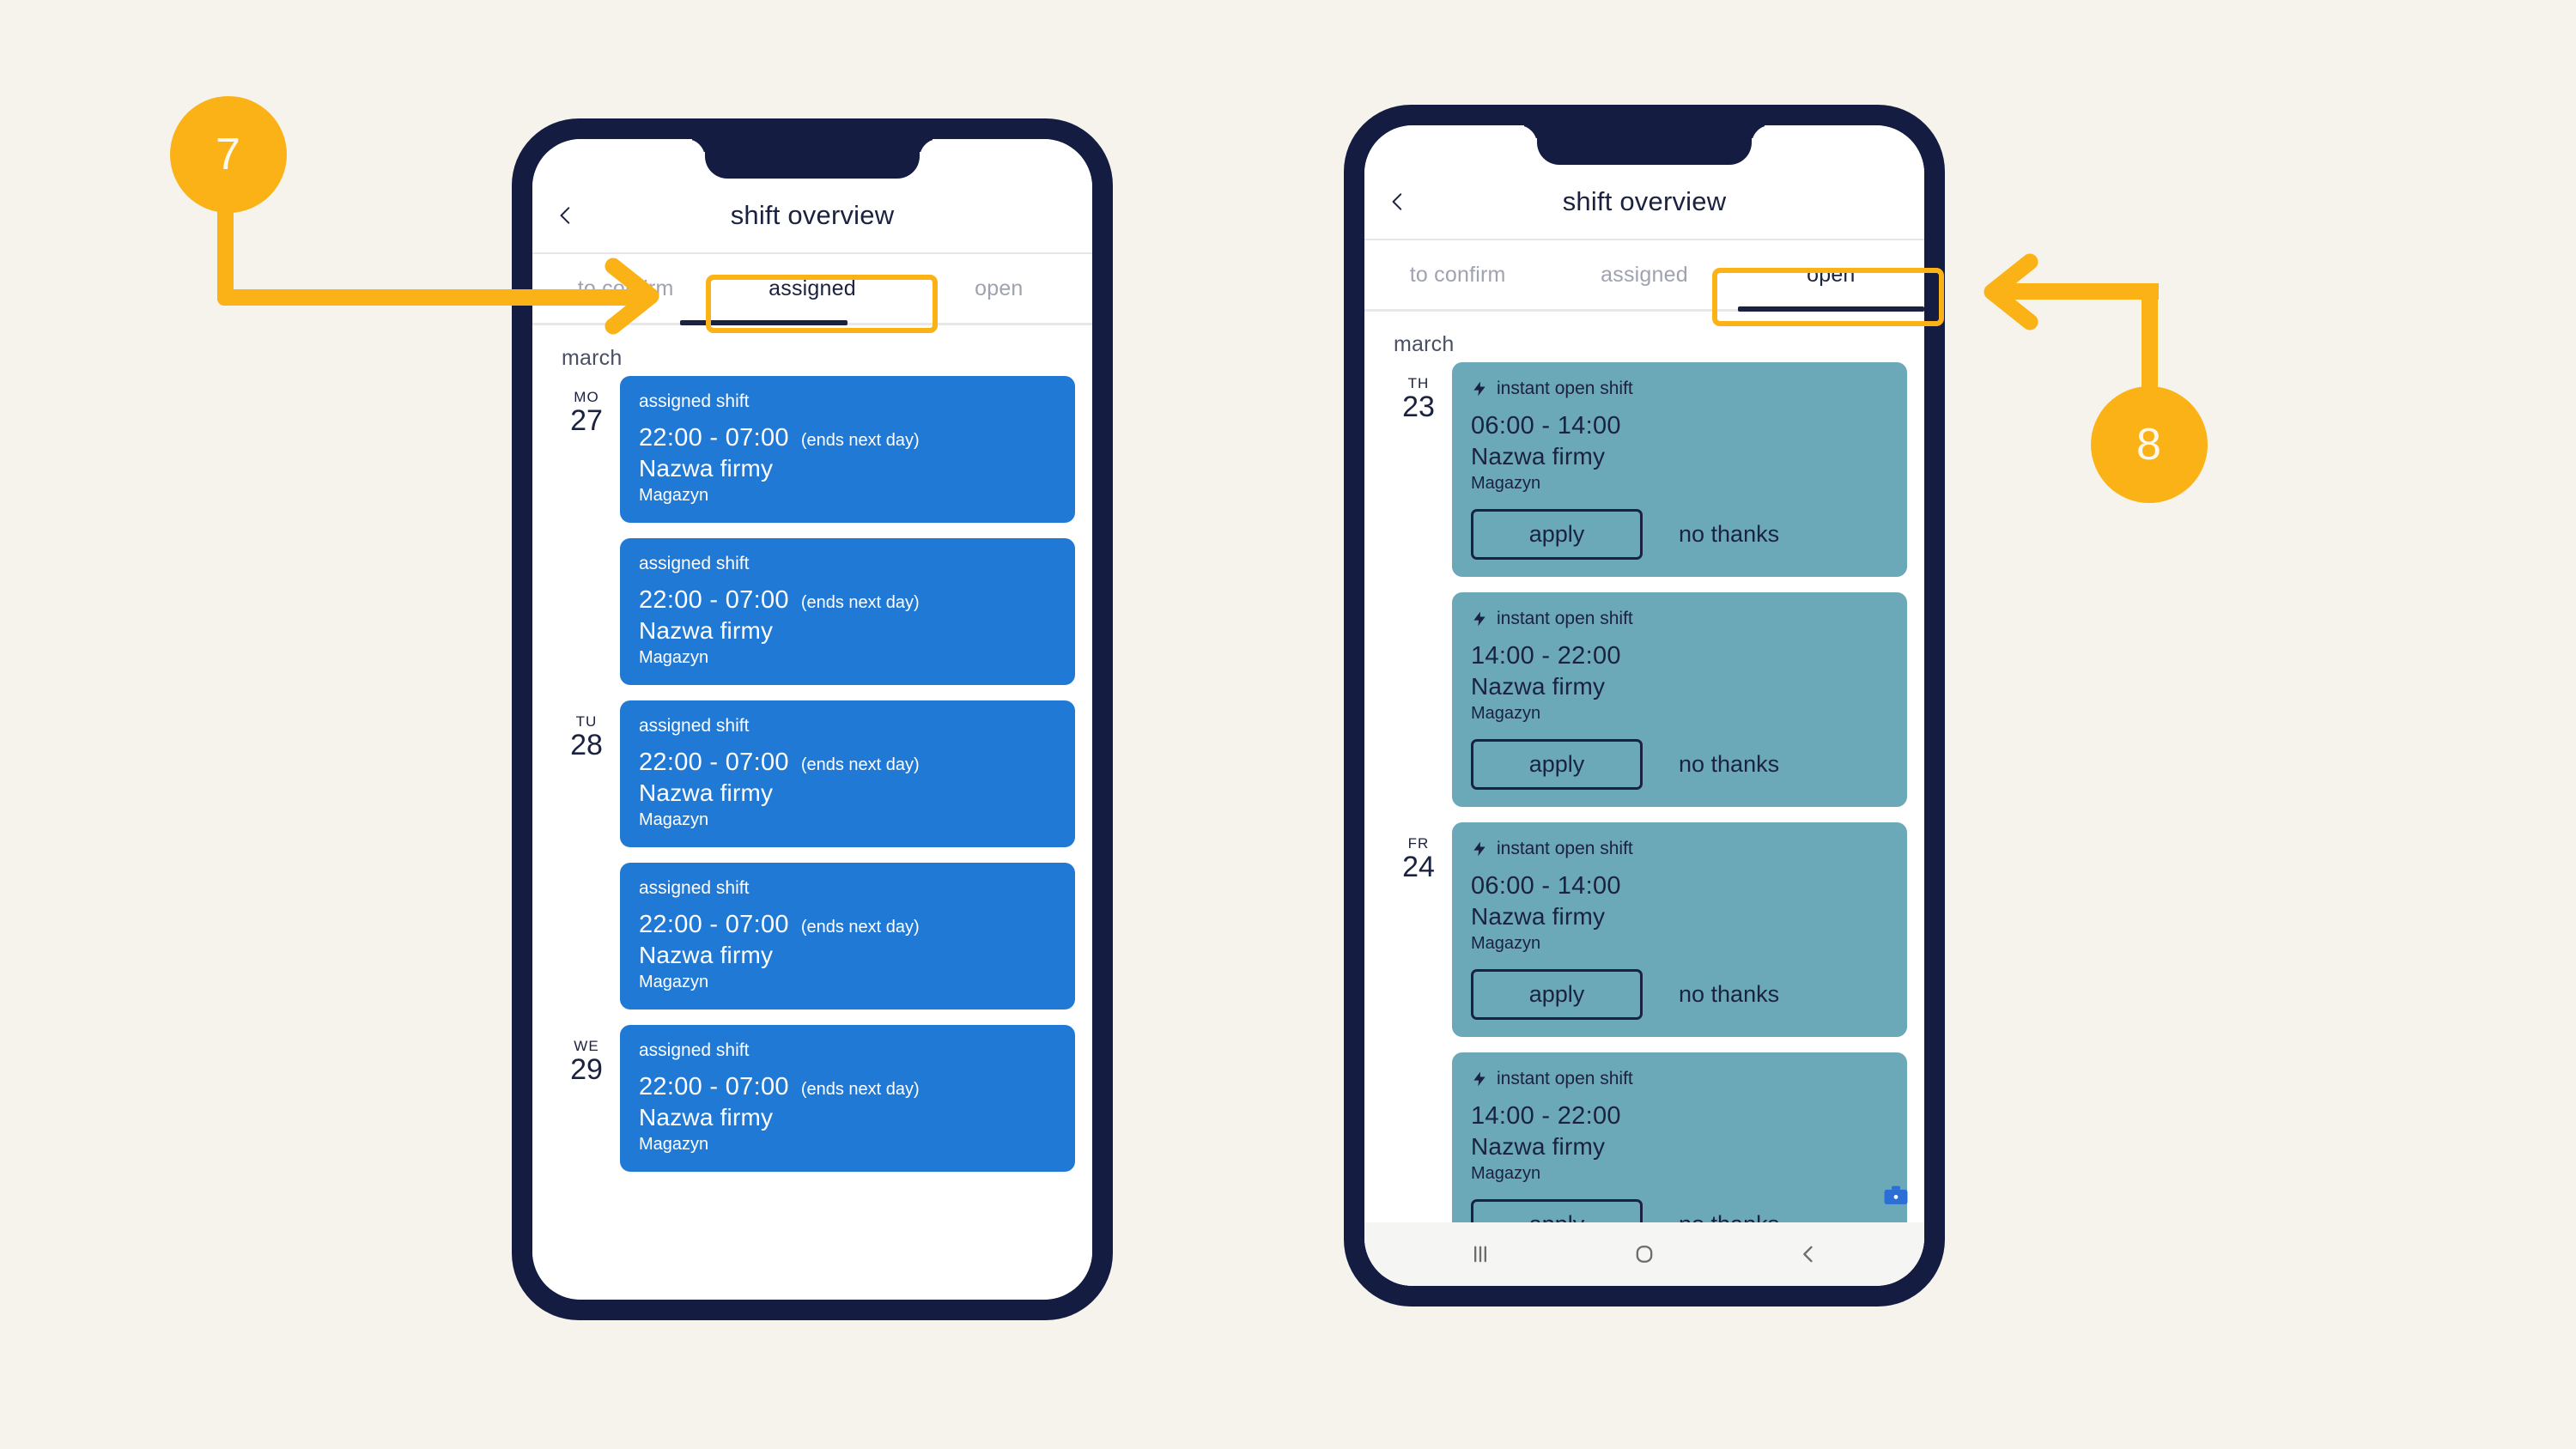 The height and width of the screenshot is (1449, 2576). What do you see at coordinates (1458, 275) in the screenshot?
I see `tab-to-confirm: to confirm` at bounding box center [1458, 275].